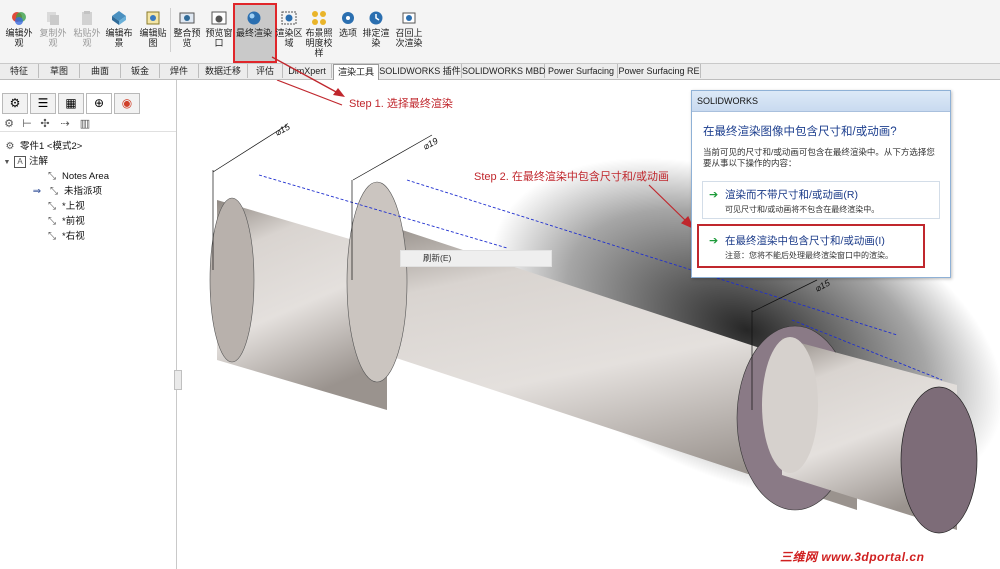 The image size is (1000, 569). Describe the element at coordinates (85, 124) in the screenshot. I see `show-tolerance-icon: ▥` at that location.